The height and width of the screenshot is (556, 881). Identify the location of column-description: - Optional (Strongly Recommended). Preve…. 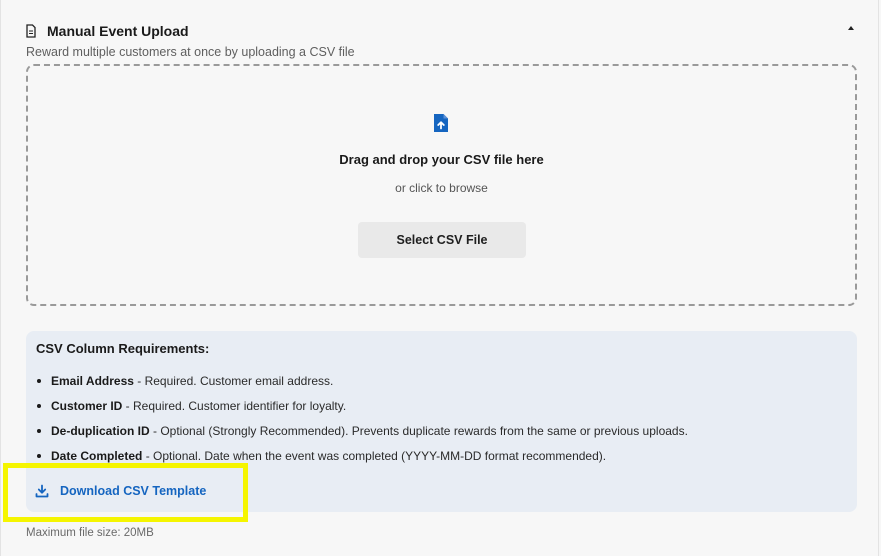
(418, 431).